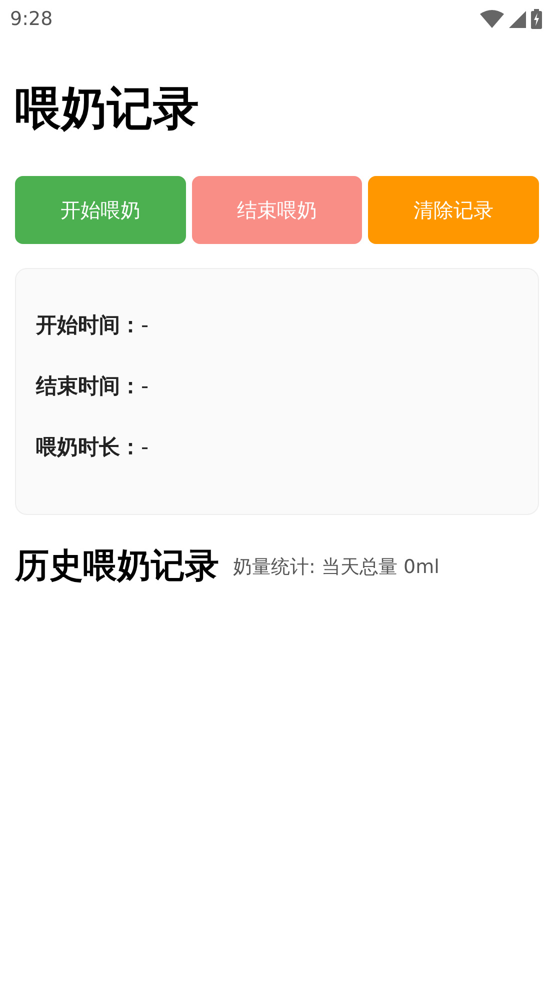 This screenshot has height=984, width=554. Describe the element at coordinates (517, 19) in the screenshot. I see `signal-icon` at that location.